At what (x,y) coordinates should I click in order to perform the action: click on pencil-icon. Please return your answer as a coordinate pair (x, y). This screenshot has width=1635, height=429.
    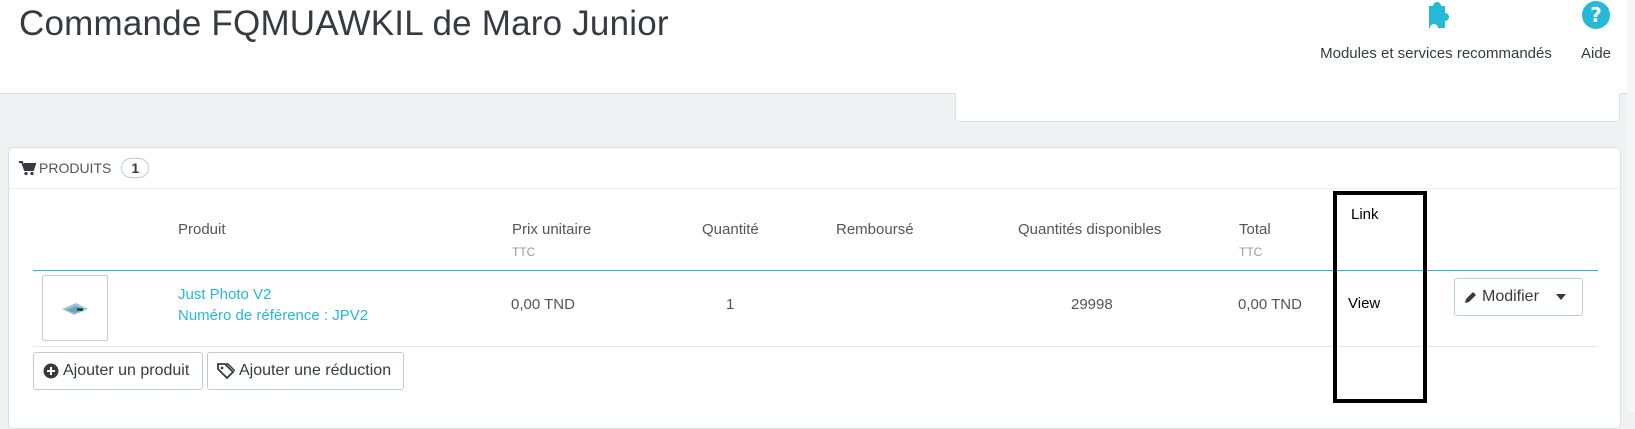
    Looking at the image, I should click on (1470, 297).